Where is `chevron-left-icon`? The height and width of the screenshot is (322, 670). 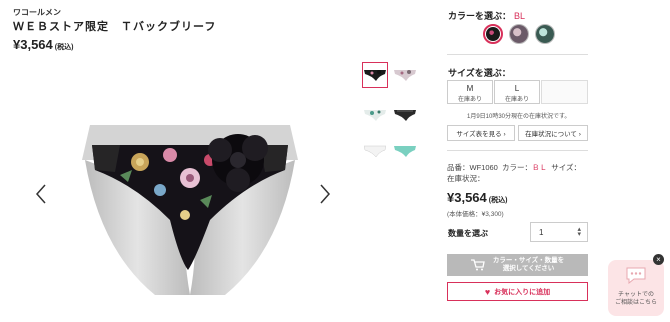
chevron-left-icon is located at coordinates (40, 194).